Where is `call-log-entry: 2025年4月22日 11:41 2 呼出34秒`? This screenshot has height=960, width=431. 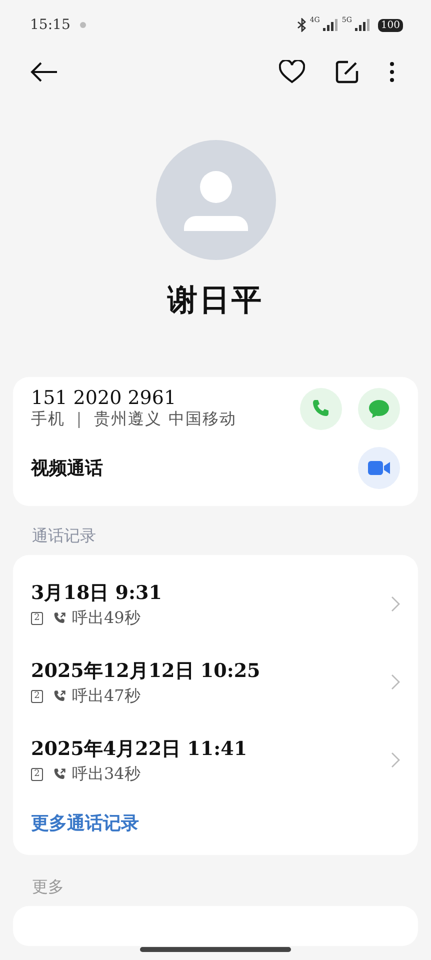
call-log-entry: 2025年4月22日 11:41 2 呼出34秒 is located at coordinates (215, 760).